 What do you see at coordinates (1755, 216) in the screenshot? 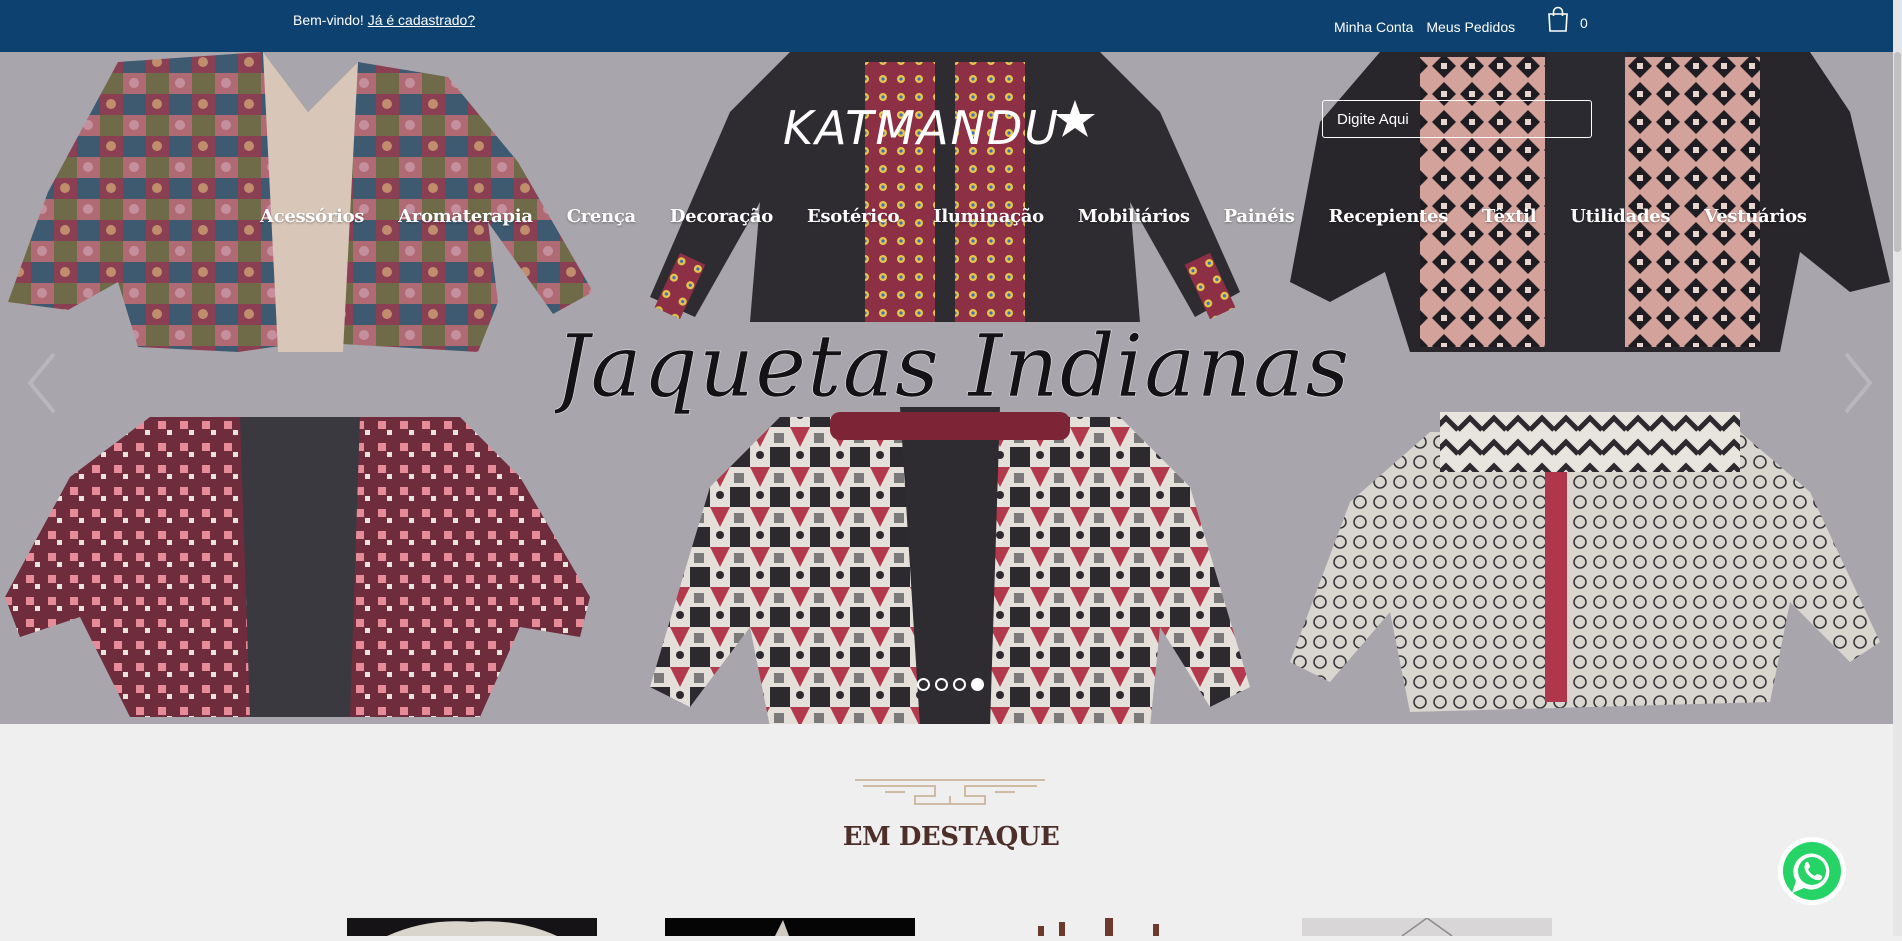
I see `nav-item-vestuarios: Vestuários` at bounding box center [1755, 216].